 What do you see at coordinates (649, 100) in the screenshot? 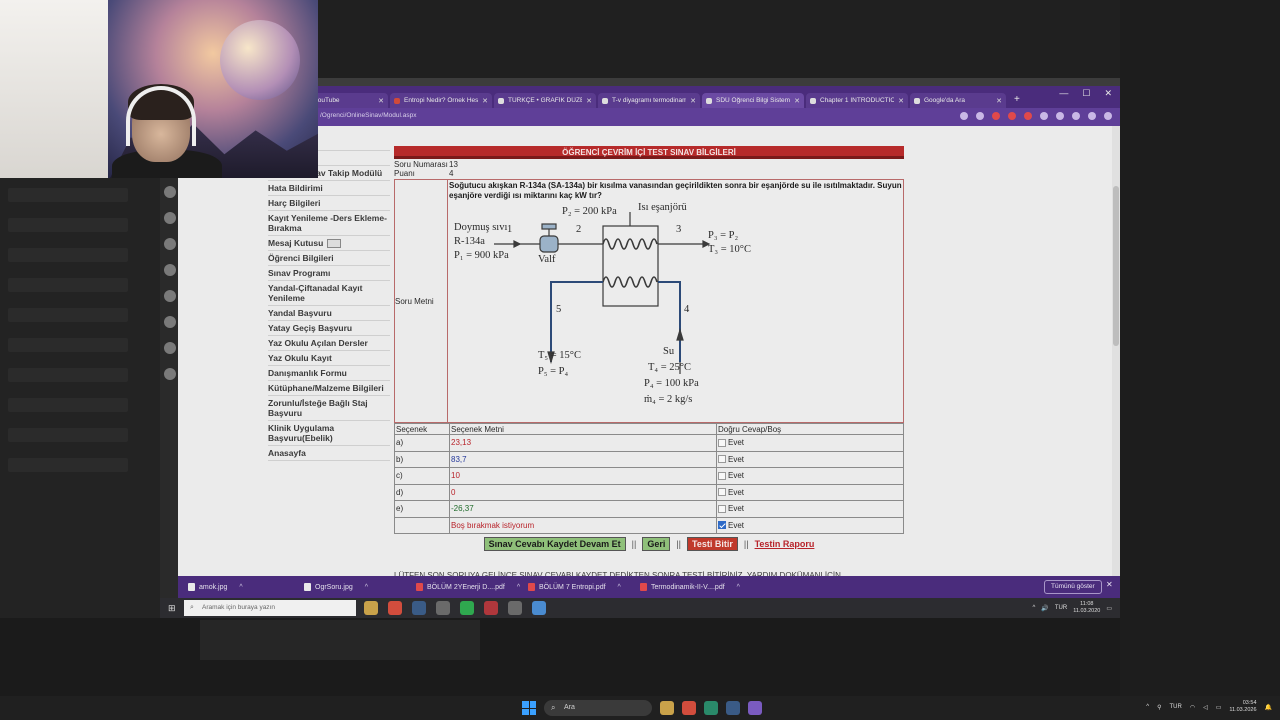
I see `tab-tv-diagram: T-v diyagramı termodinam ✕` at bounding box center [649, 100].